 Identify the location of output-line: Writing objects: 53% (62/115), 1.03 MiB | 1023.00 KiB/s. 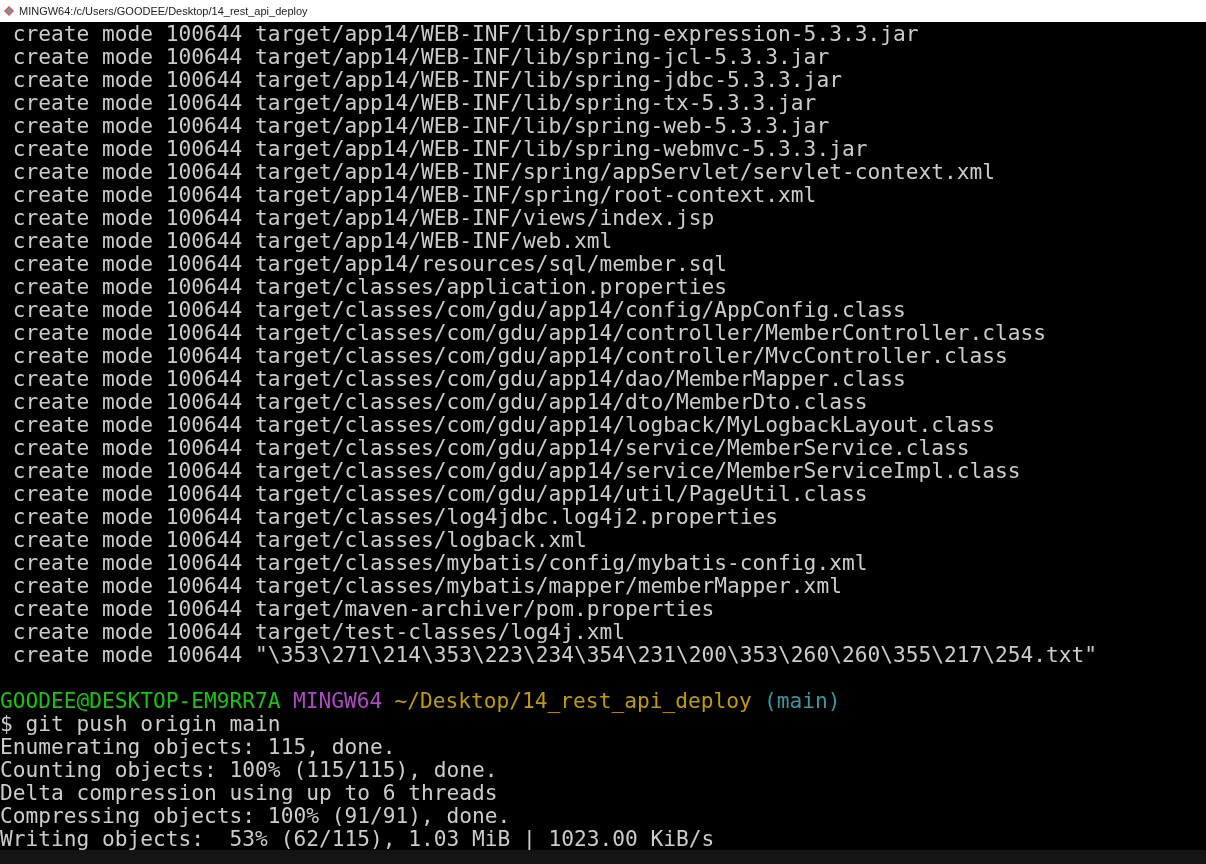
(357, 838).